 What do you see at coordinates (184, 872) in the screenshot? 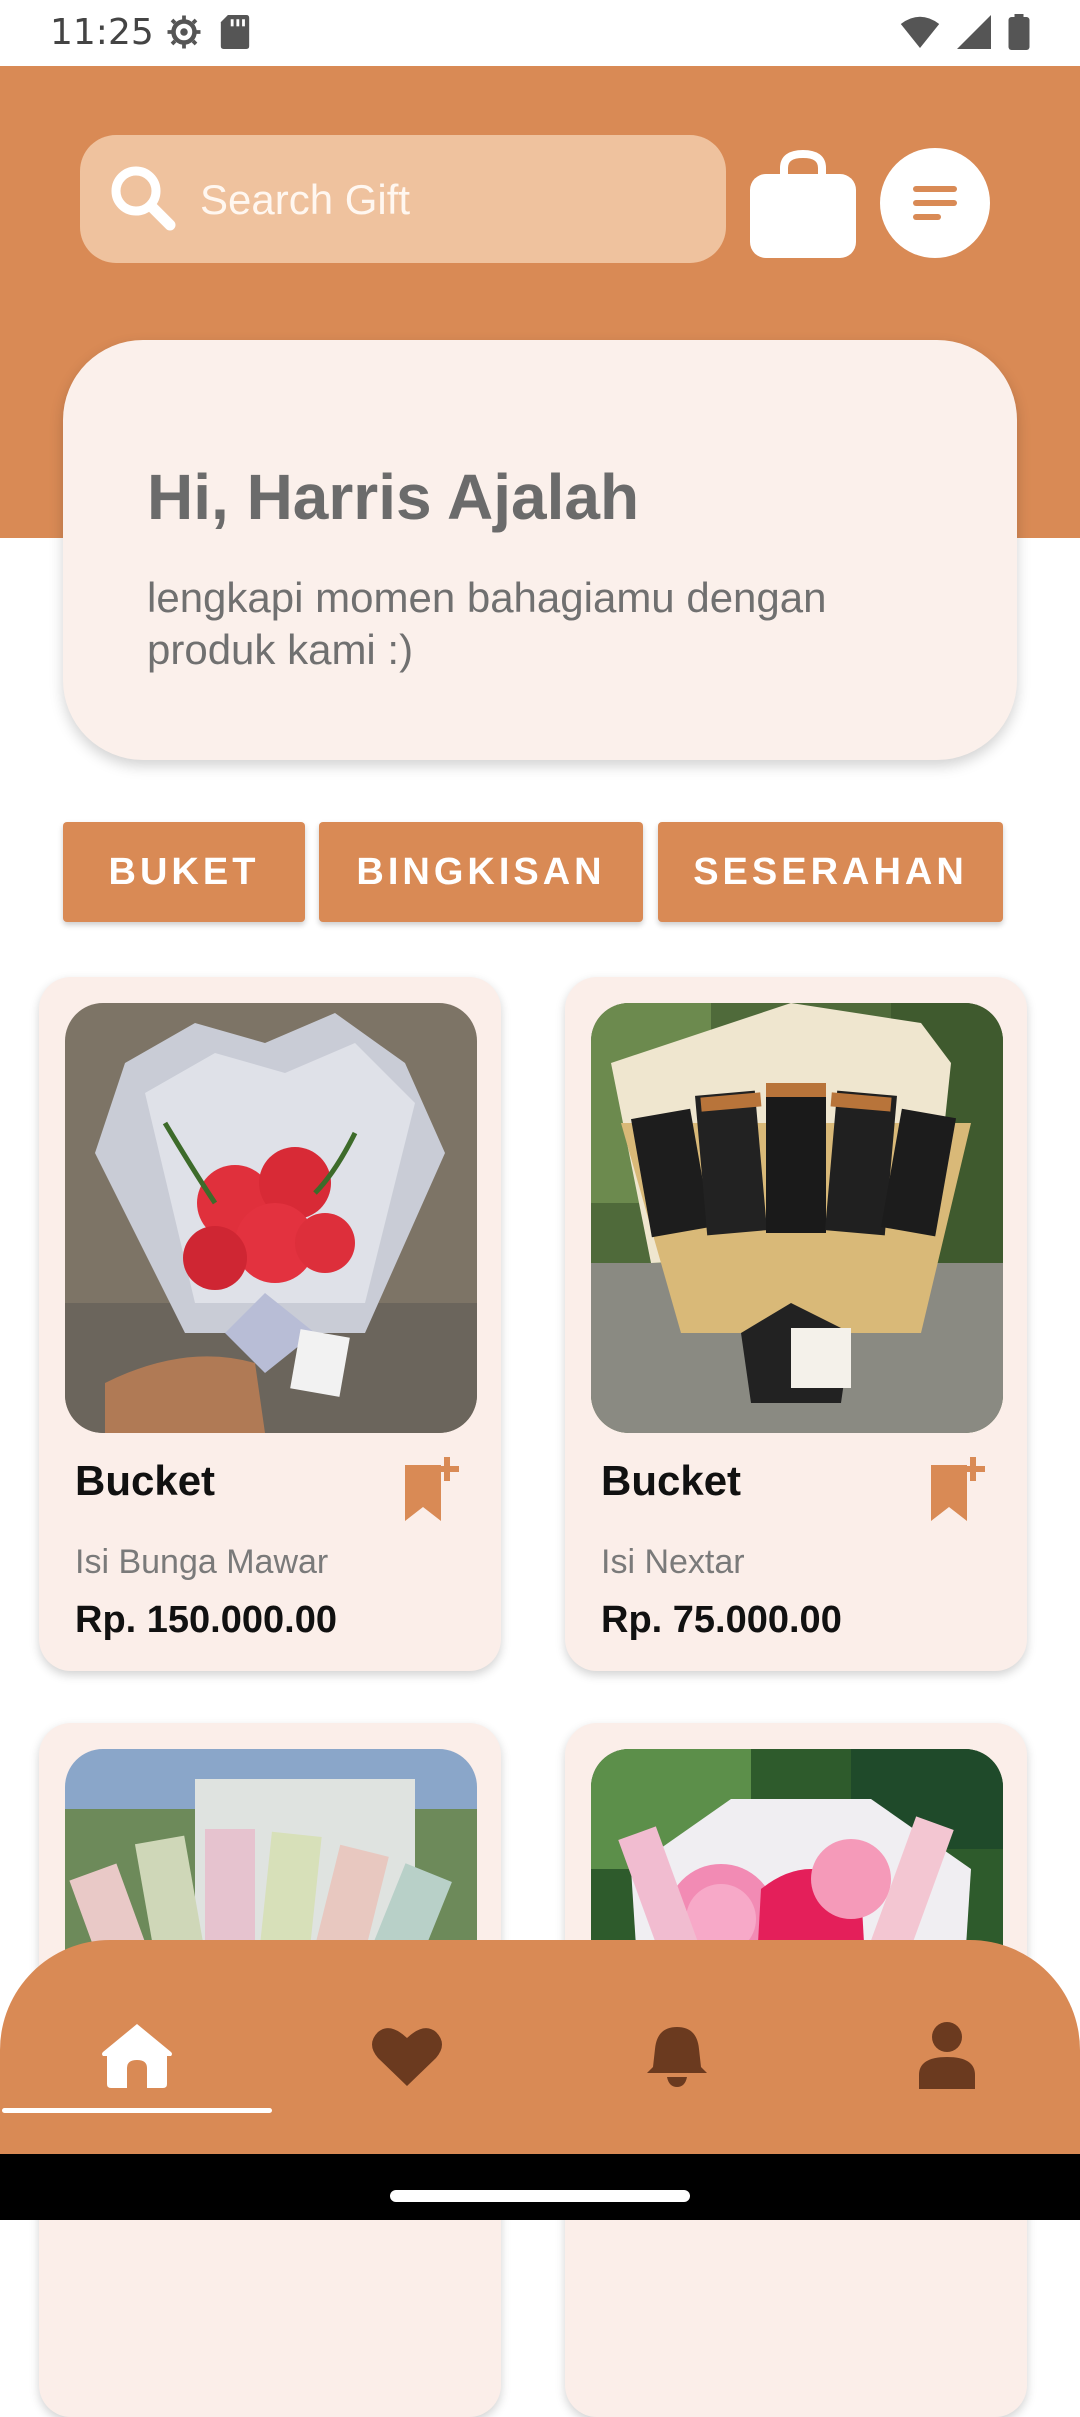
I see `category-buket-button: BUKET` at bounding box center [184, 872].